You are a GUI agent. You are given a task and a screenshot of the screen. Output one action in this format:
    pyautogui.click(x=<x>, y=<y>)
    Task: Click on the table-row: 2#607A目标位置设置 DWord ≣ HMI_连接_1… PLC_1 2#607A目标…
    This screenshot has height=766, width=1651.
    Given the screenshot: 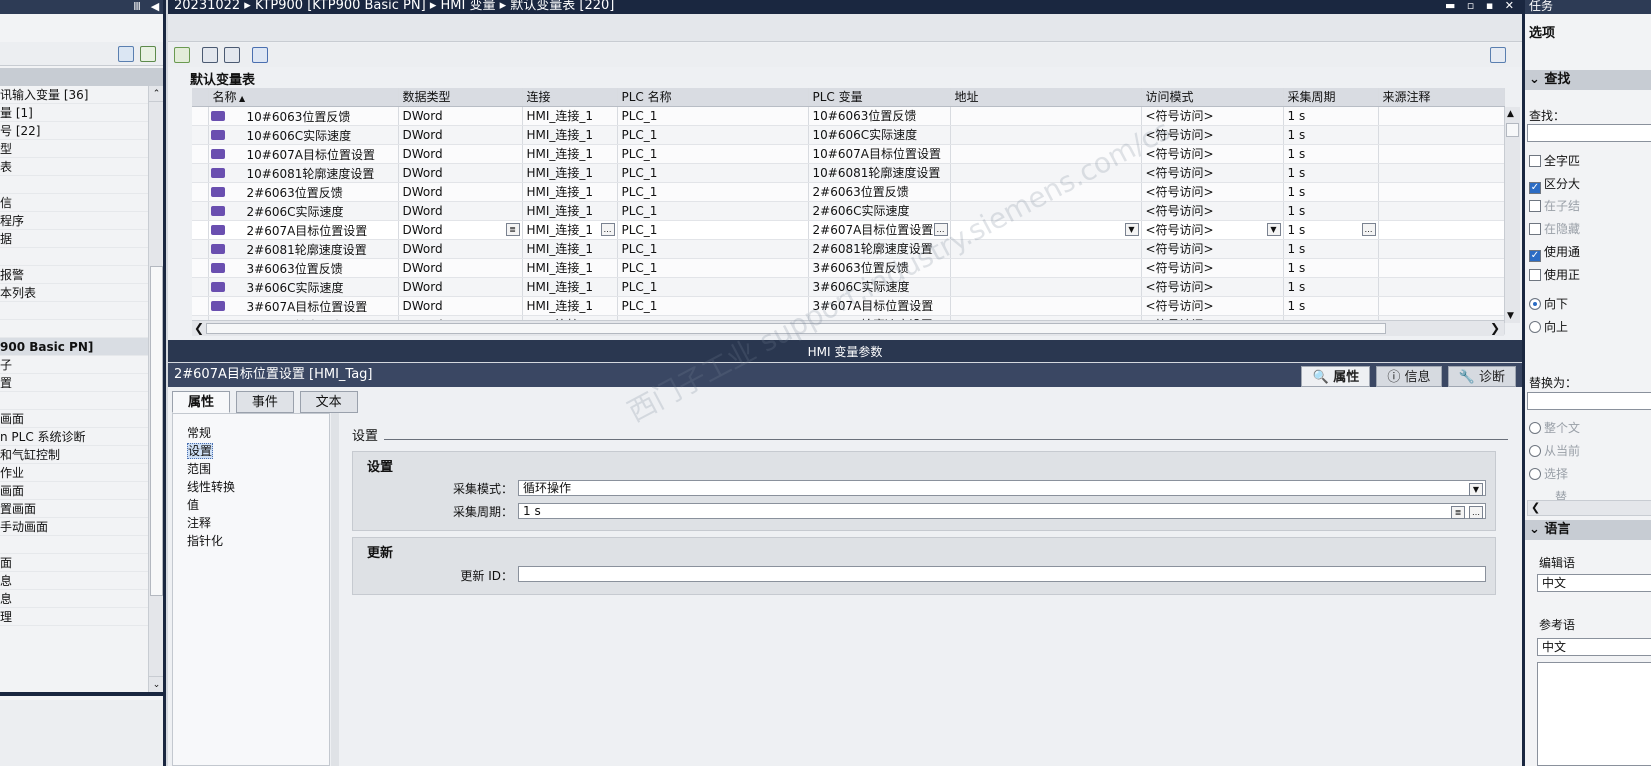 What is the action you would take?
    pyautogui.click(x=848, y=230)
    